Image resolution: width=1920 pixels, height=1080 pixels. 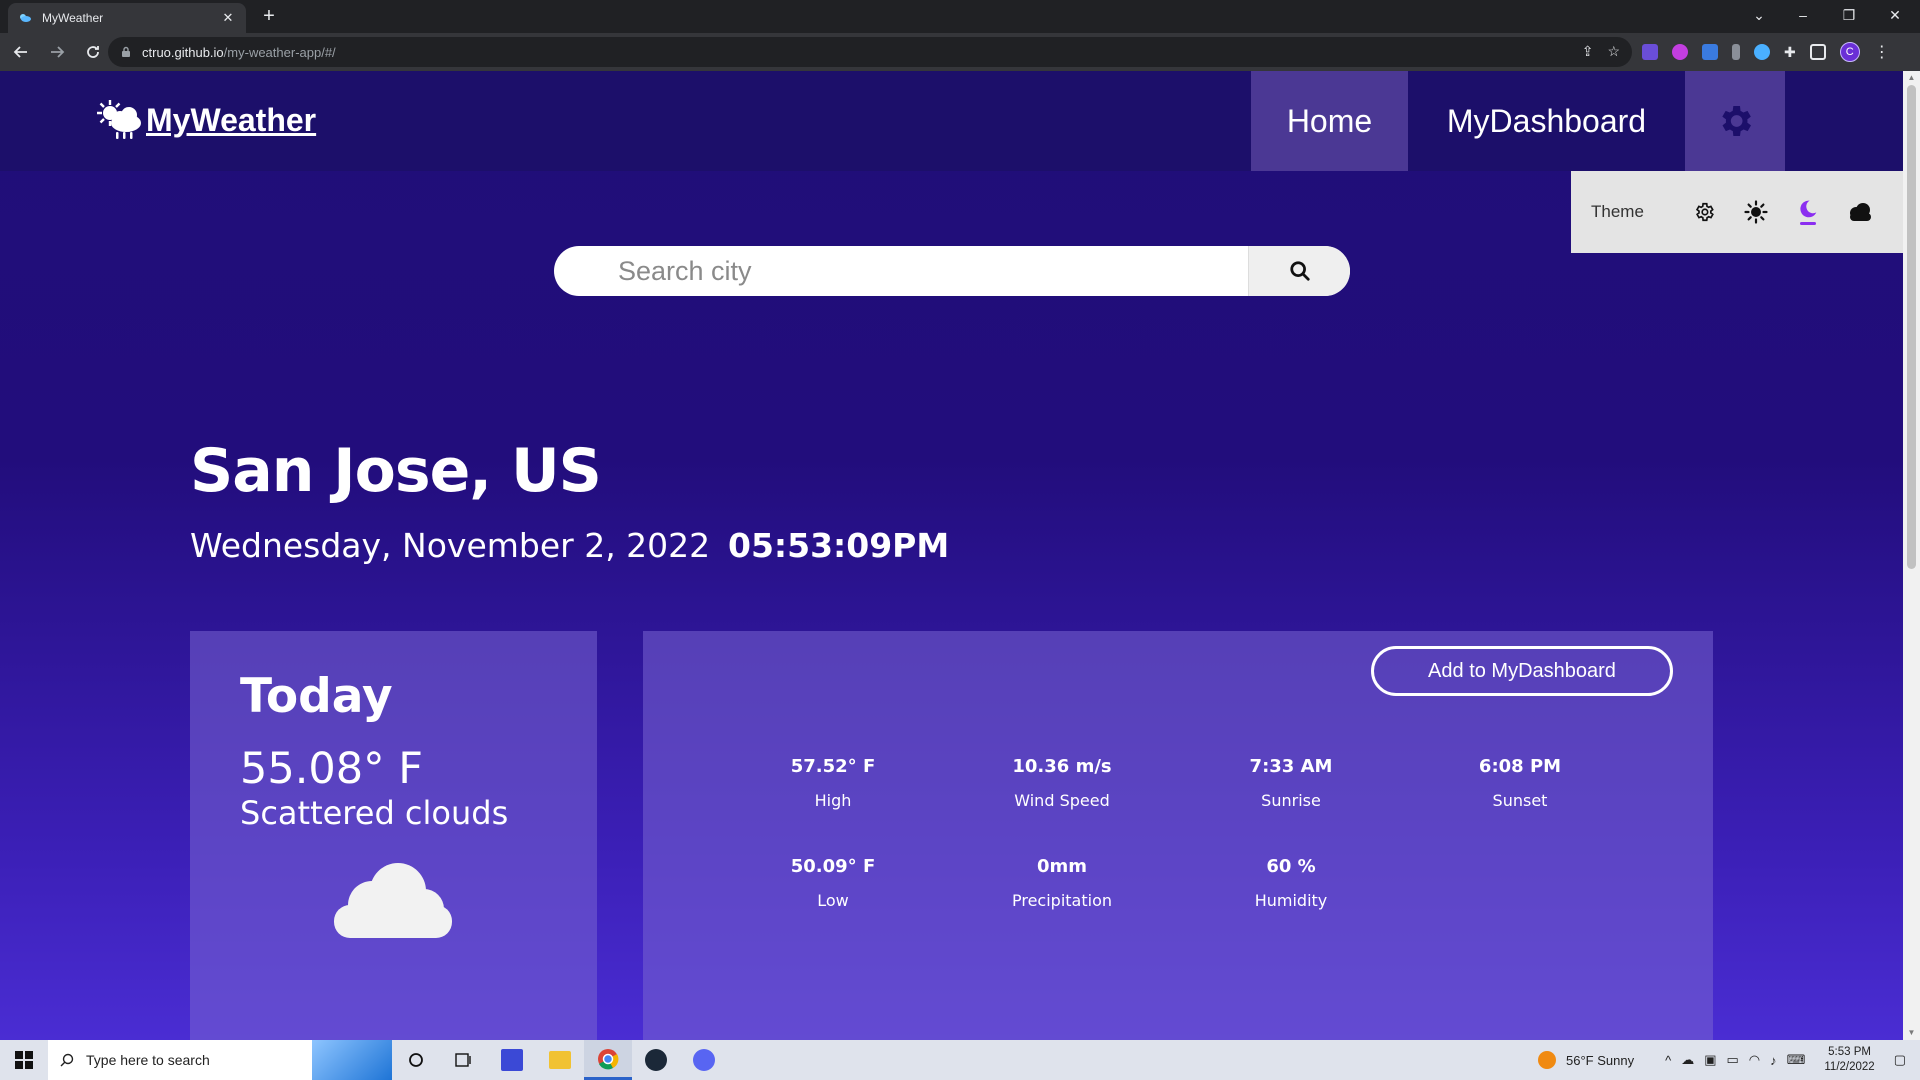 I want to click on steam-icon, so click(x=656, y=1060).